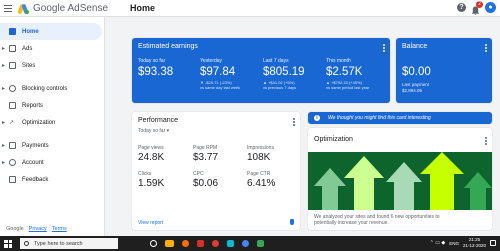  I want to click on payments-icon, so click(12, 145).